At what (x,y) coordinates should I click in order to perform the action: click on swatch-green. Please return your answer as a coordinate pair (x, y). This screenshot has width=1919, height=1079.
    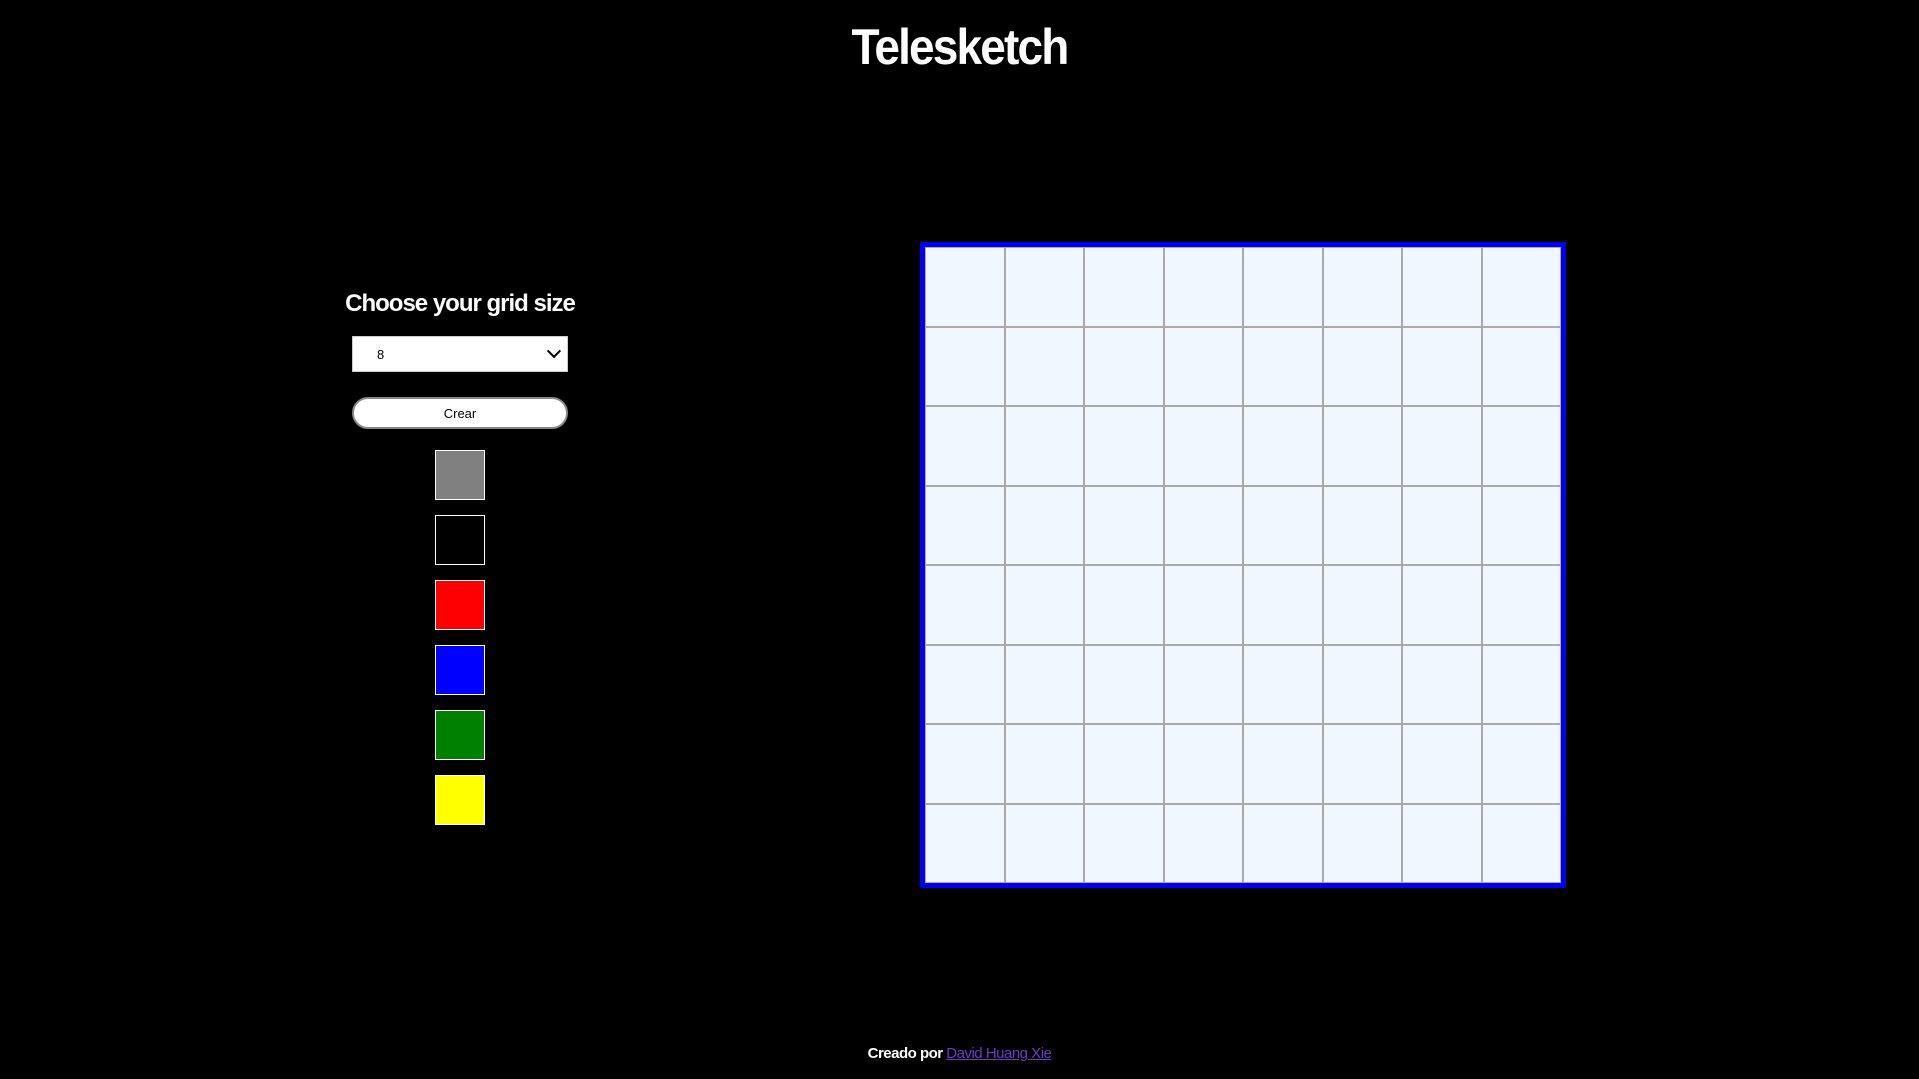
    Looking at the image, I should click on (460, 735).